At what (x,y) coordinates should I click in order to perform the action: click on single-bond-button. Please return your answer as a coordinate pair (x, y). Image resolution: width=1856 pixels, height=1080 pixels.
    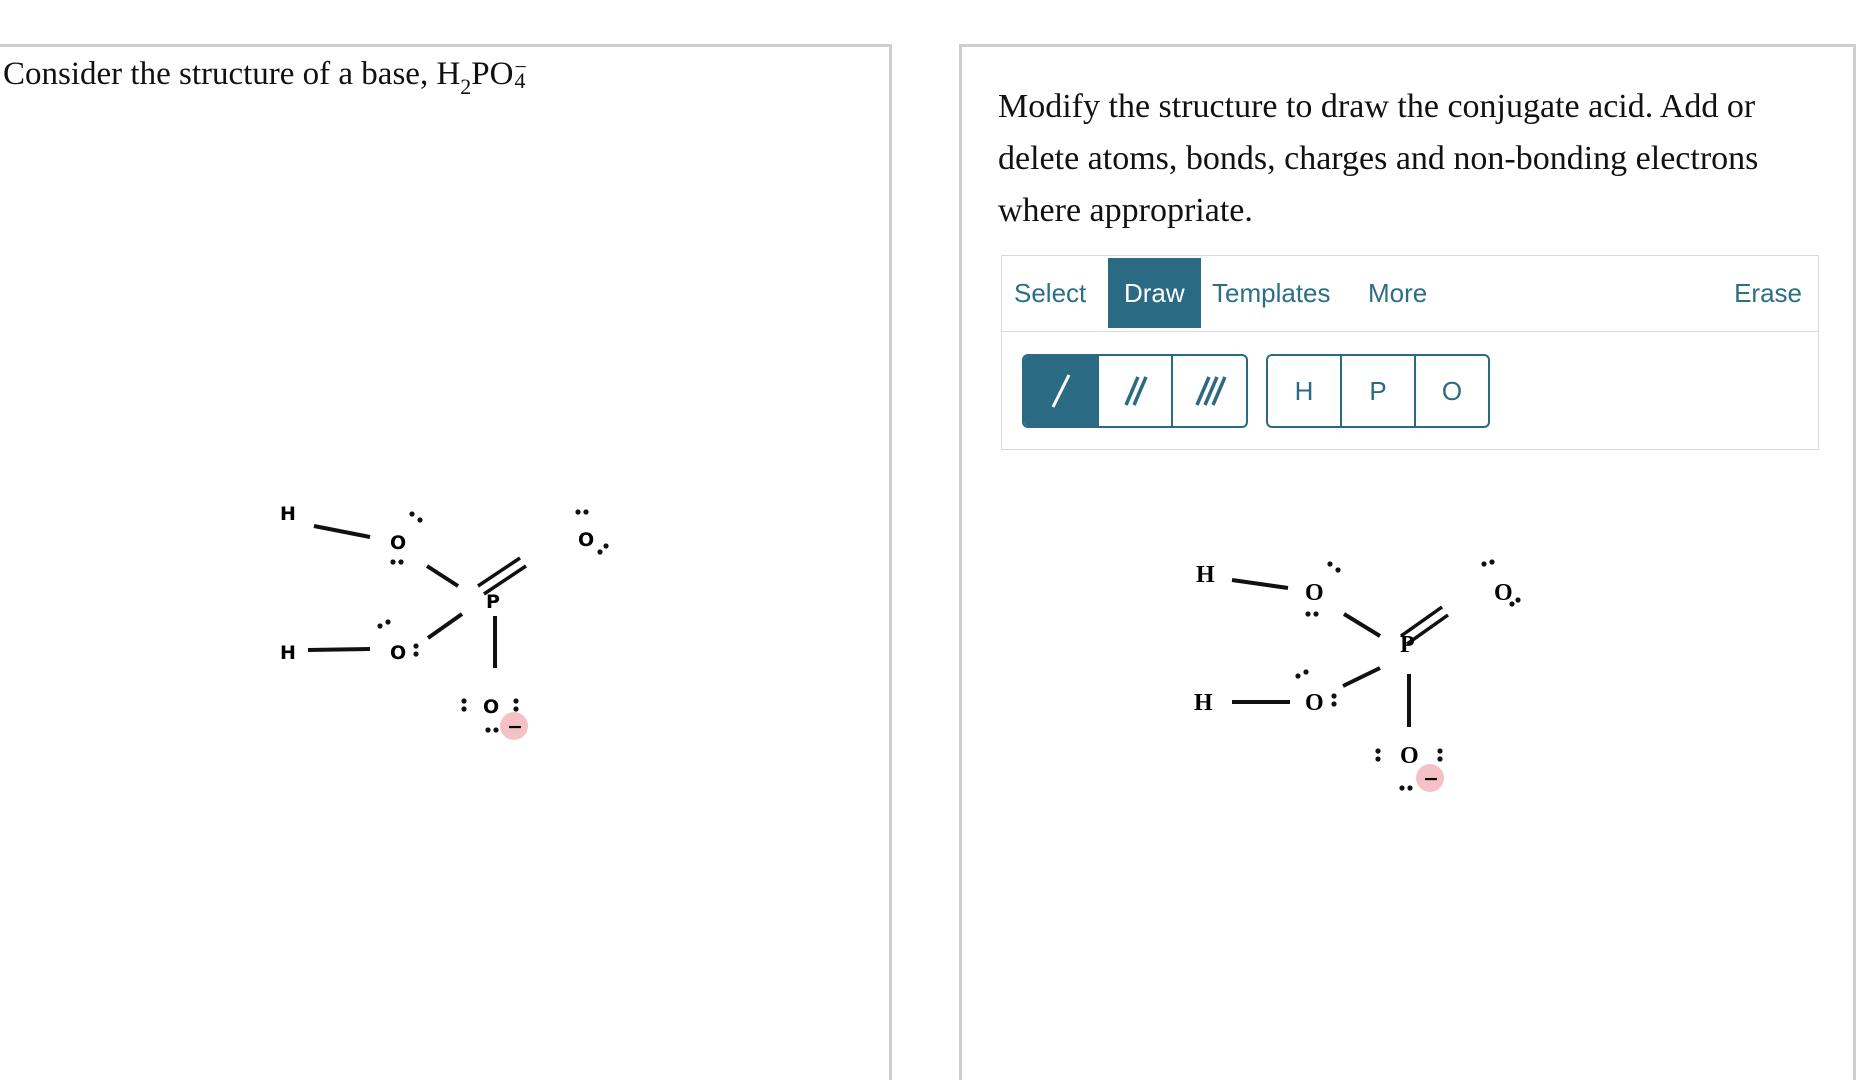
    Looking at the image, I should click on (1061, 391).